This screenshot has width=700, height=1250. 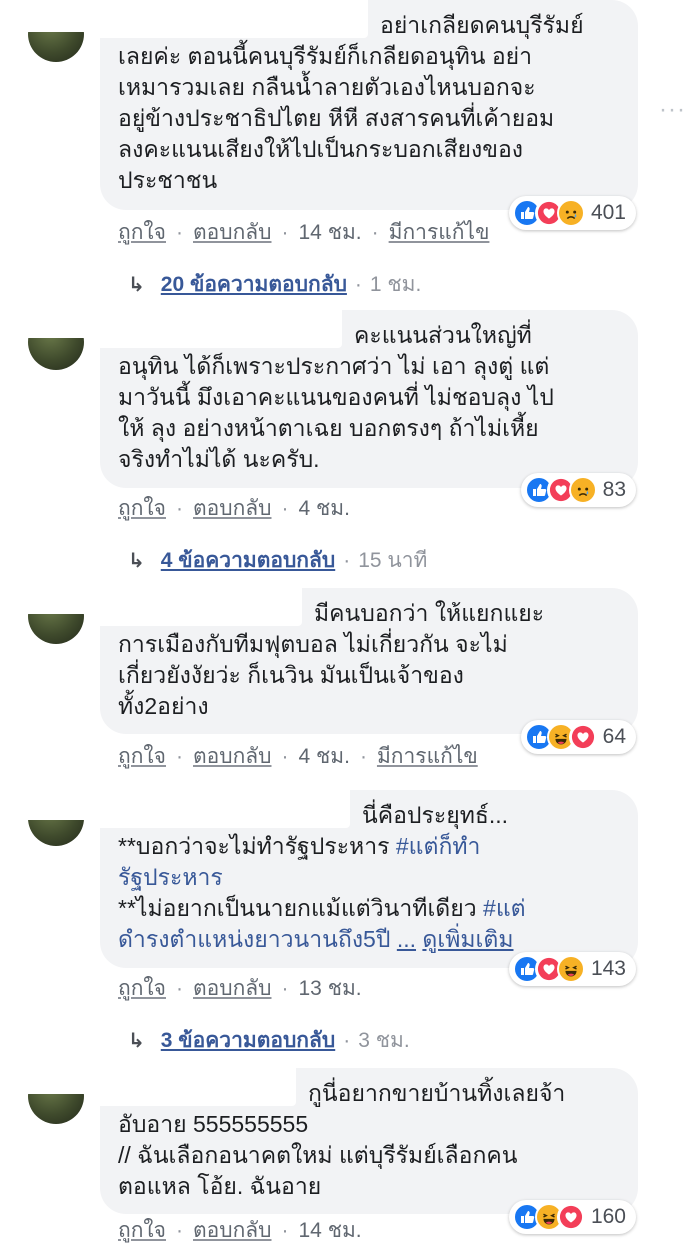 What do you see at coordinates (384, 1040) in the screenshot?
I see `replies-time: 3 ชม.` at bounding box center [384, 1040].